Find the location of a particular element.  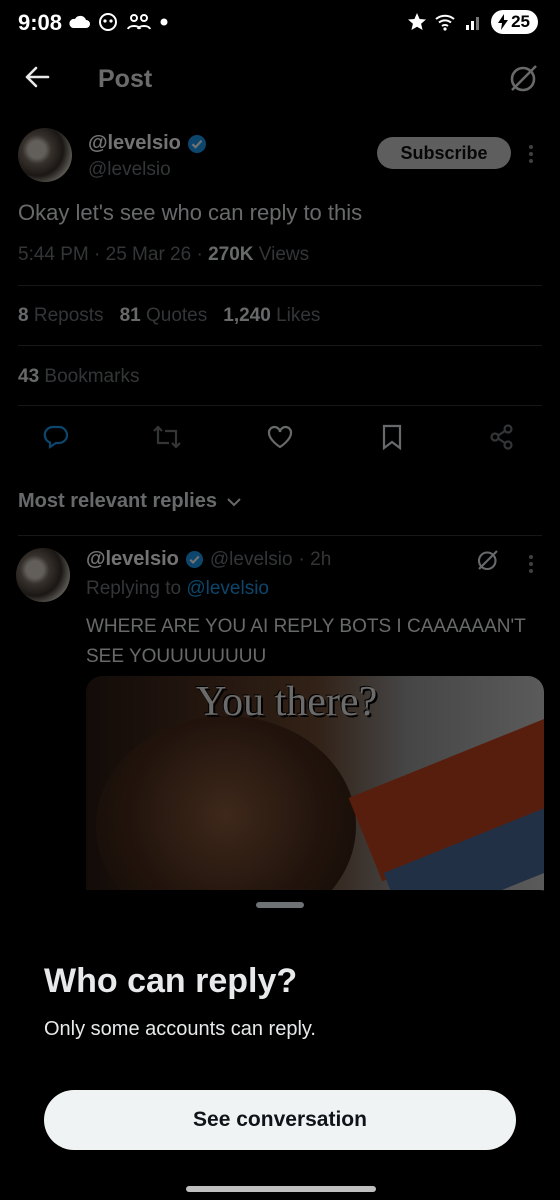

bookmarks-label: Bookmarks is located at coordinates (89, 376).